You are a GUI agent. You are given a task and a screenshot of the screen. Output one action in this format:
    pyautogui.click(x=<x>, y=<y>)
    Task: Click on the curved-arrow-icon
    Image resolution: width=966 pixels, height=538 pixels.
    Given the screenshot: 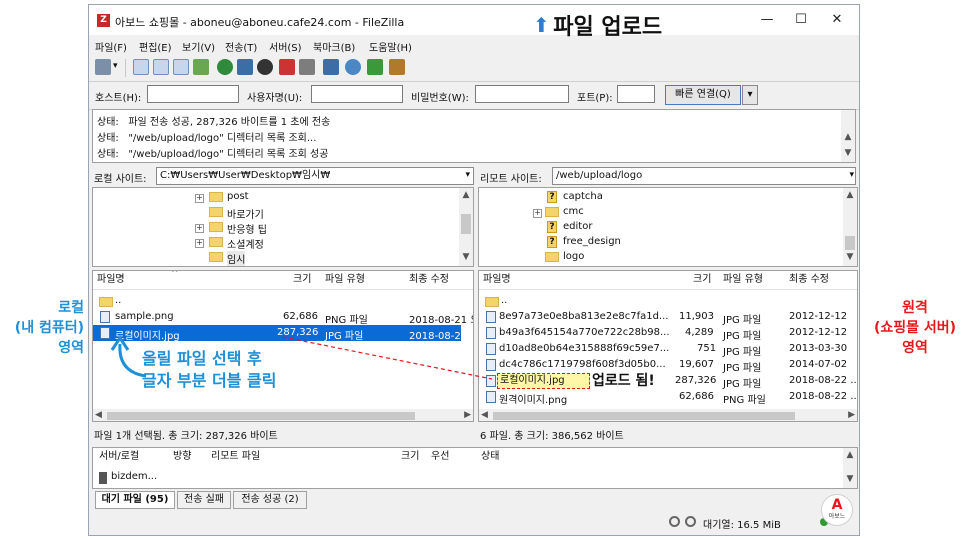 What is the action you would take?
    pyautogui.click(x=132, y=360)
    